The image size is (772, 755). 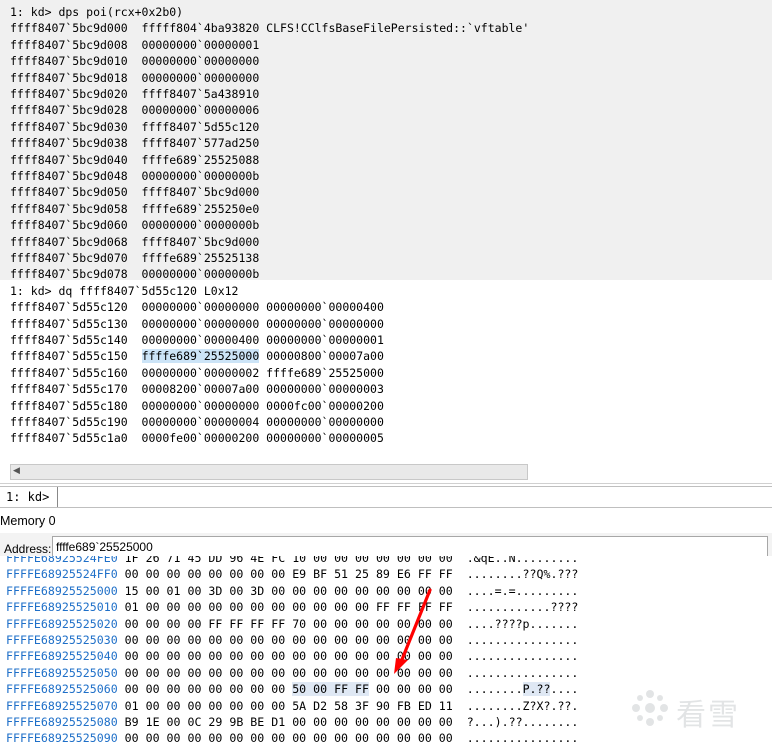 What do you see at coordinates (269, 472) in the screenshot?
I see `horizontal-scrollbar: ◀` at bounding box center [269, 472].